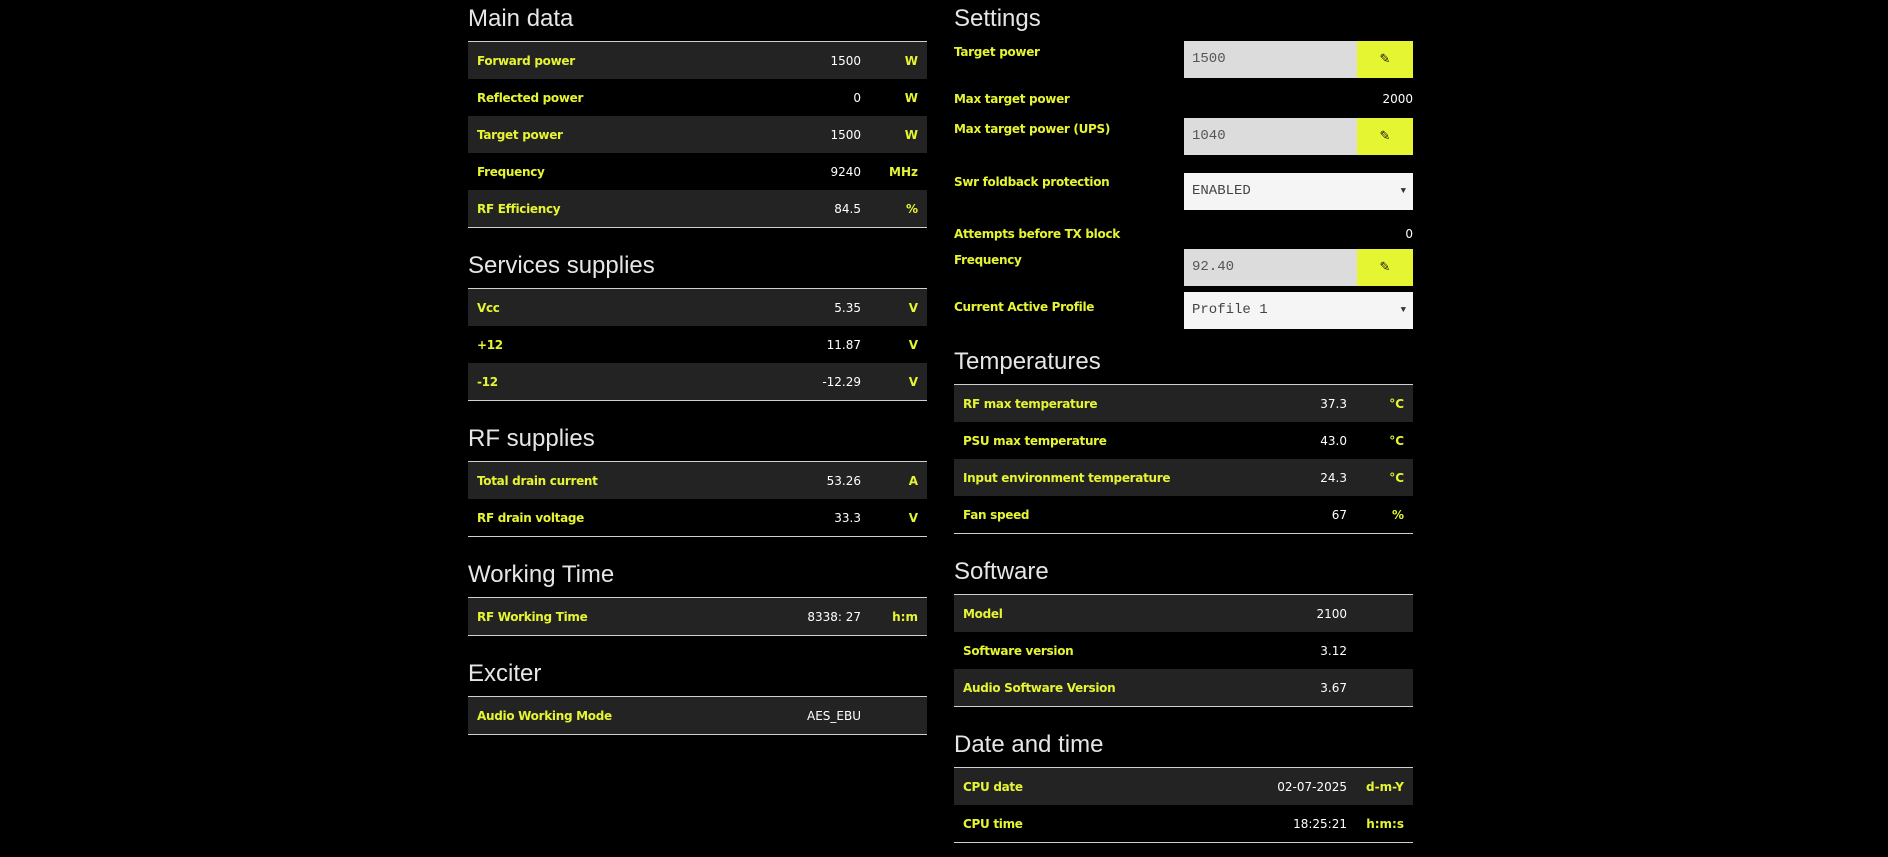  Describe the element at coordinates (845, 171) in the screenshot. I see `row-value: 9240` at that location.